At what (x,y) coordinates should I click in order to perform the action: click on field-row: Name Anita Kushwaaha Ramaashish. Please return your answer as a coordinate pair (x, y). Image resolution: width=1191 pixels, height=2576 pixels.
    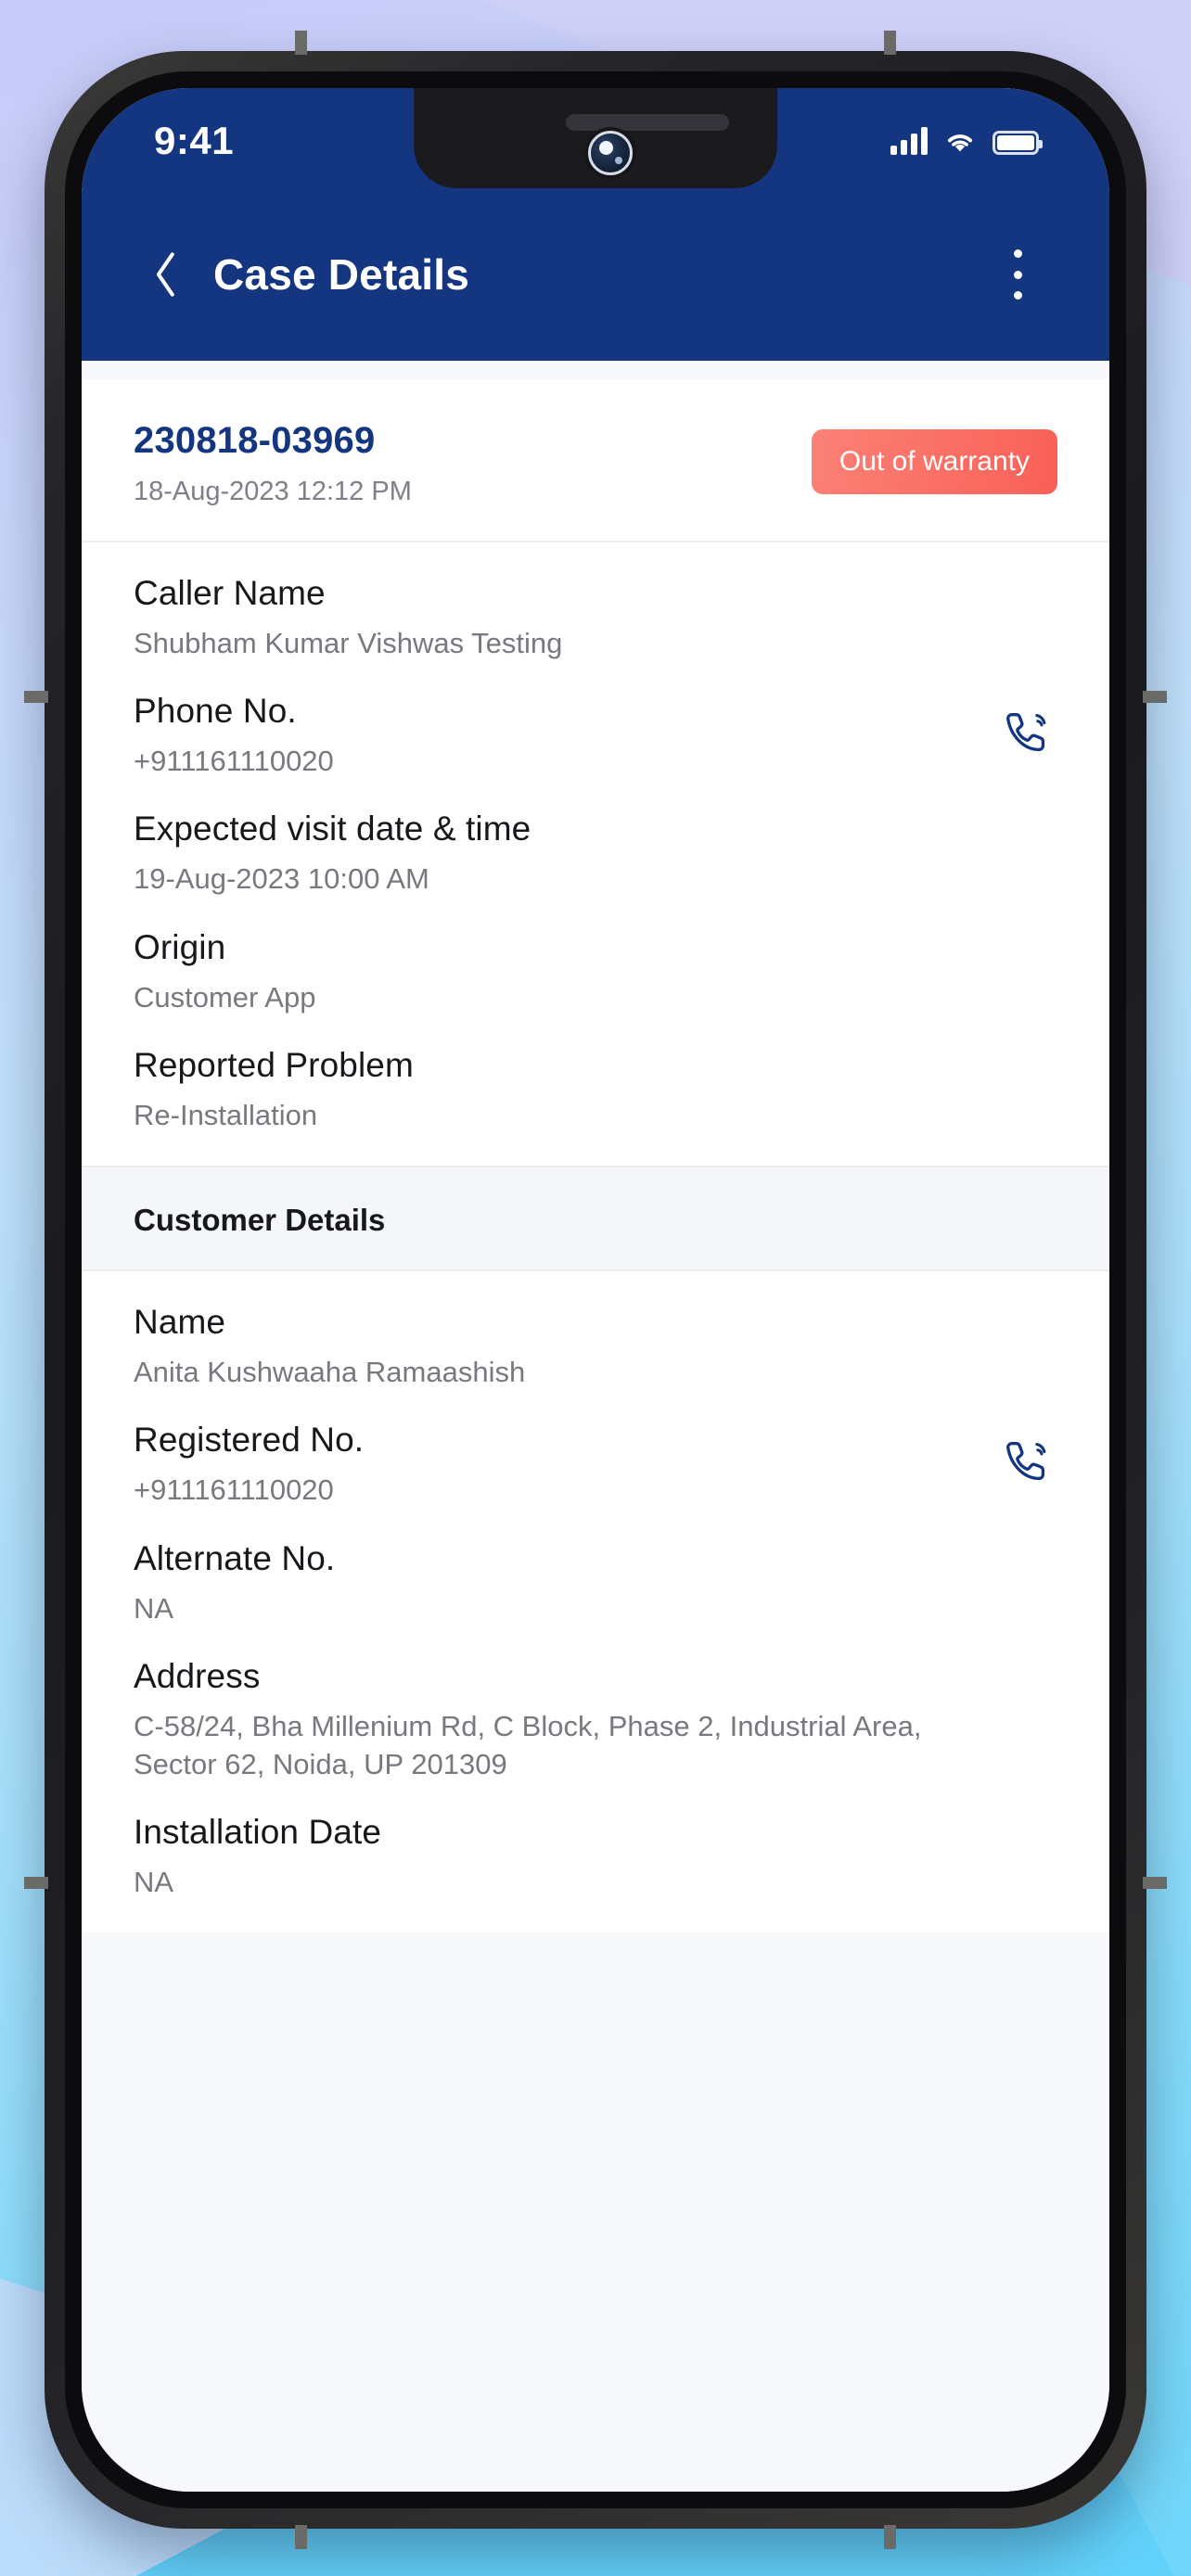
    Looking at the image, I should click on (595, 1336).